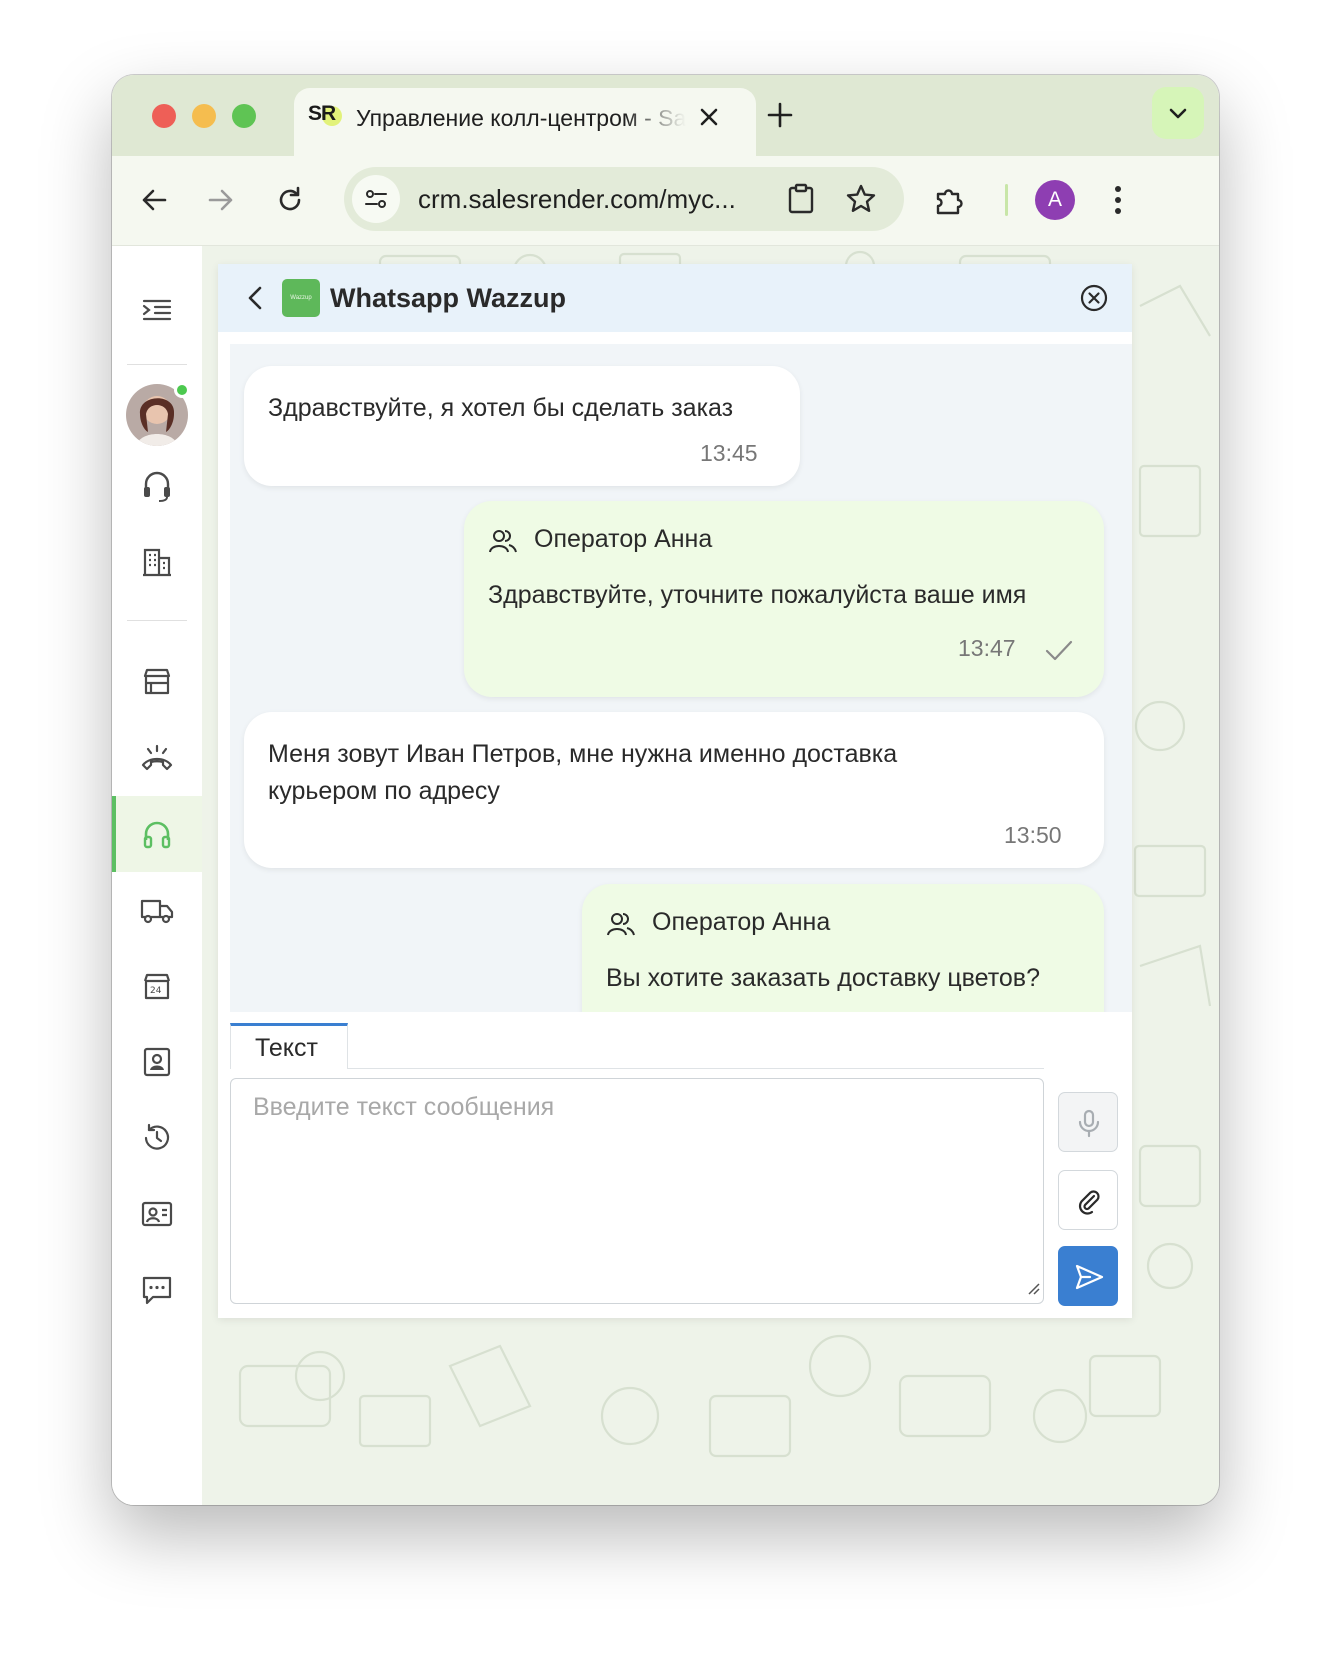 This screenshot has height=1656, width=1334. Describe the element at coordinates (1033, 1290) in the screenshot. I see `resize-grip-icon` at that location.